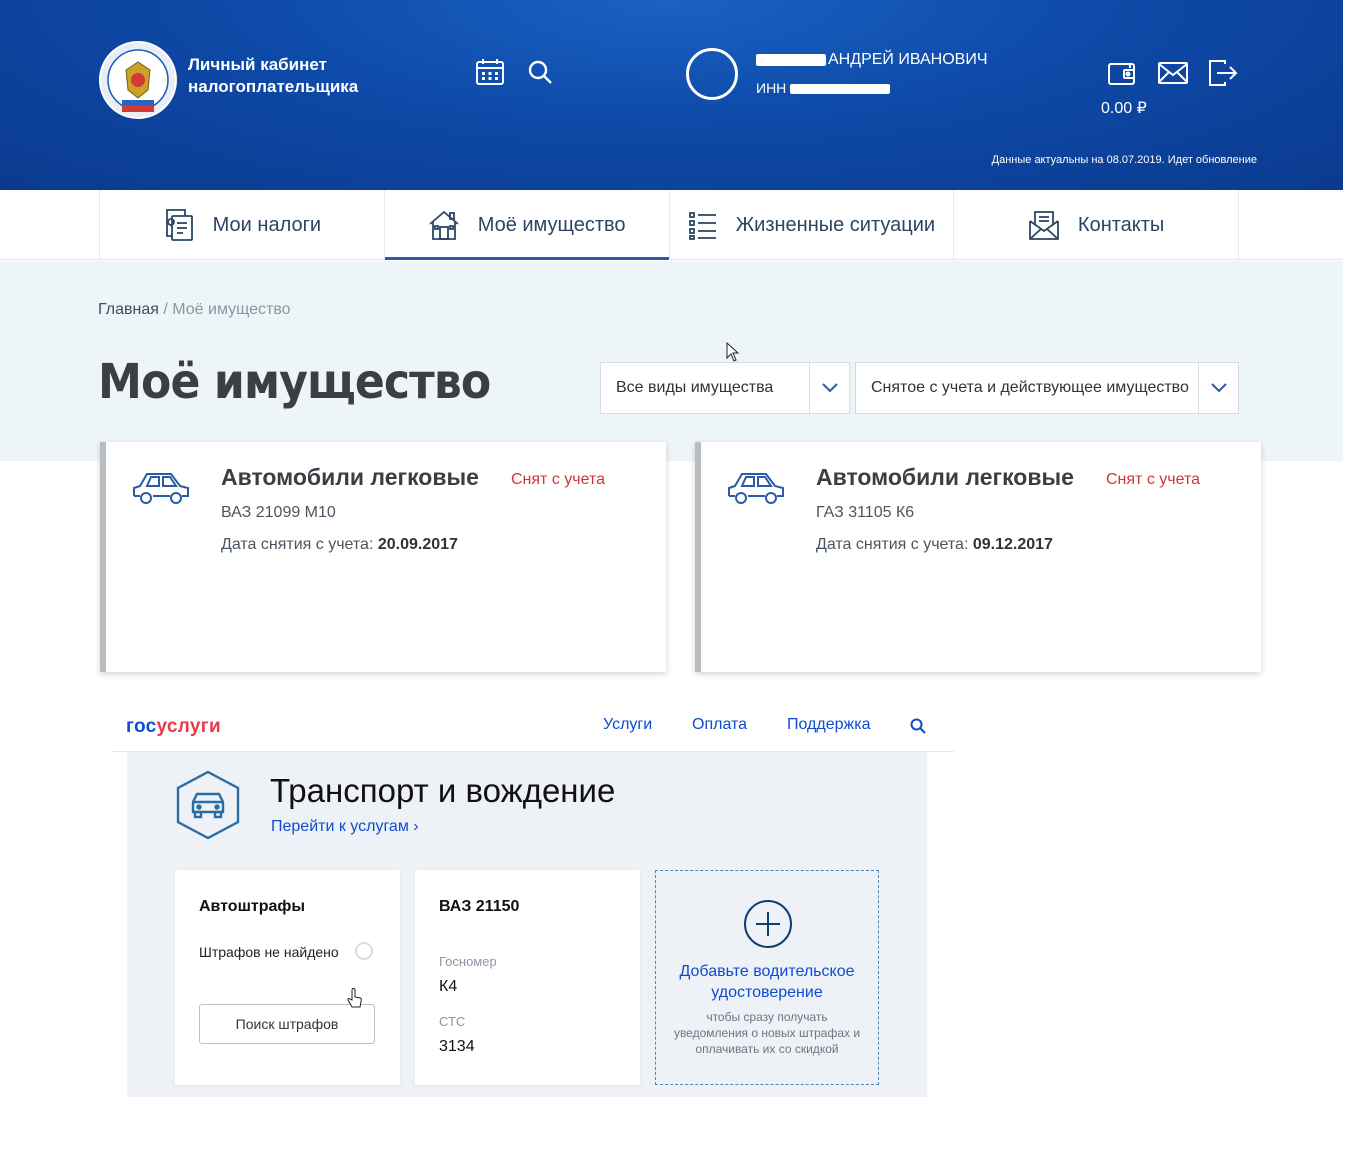 Image resolution: width=1364 pixels, height=1160 pixels. I want to click on cabinet-brand-title: Личный кабинет налогоплательщика, so click(273, 76).